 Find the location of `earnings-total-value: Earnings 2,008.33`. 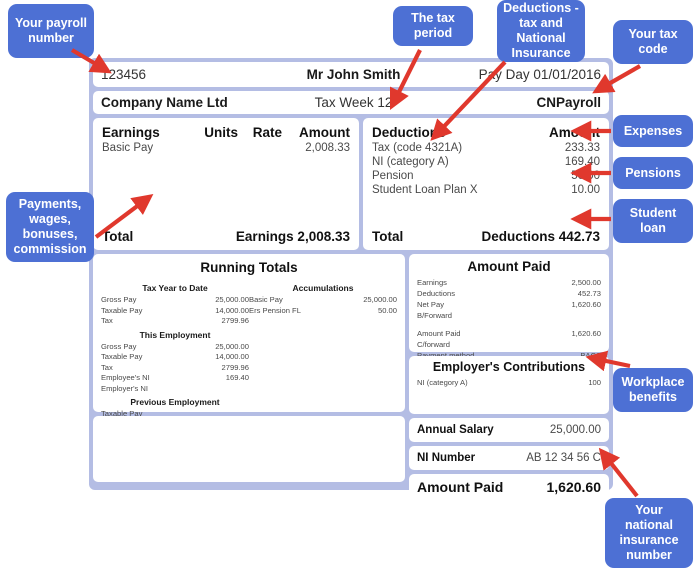

earnings-total-value: Earnings 2,008.33 is located at coordinates (292, 236).